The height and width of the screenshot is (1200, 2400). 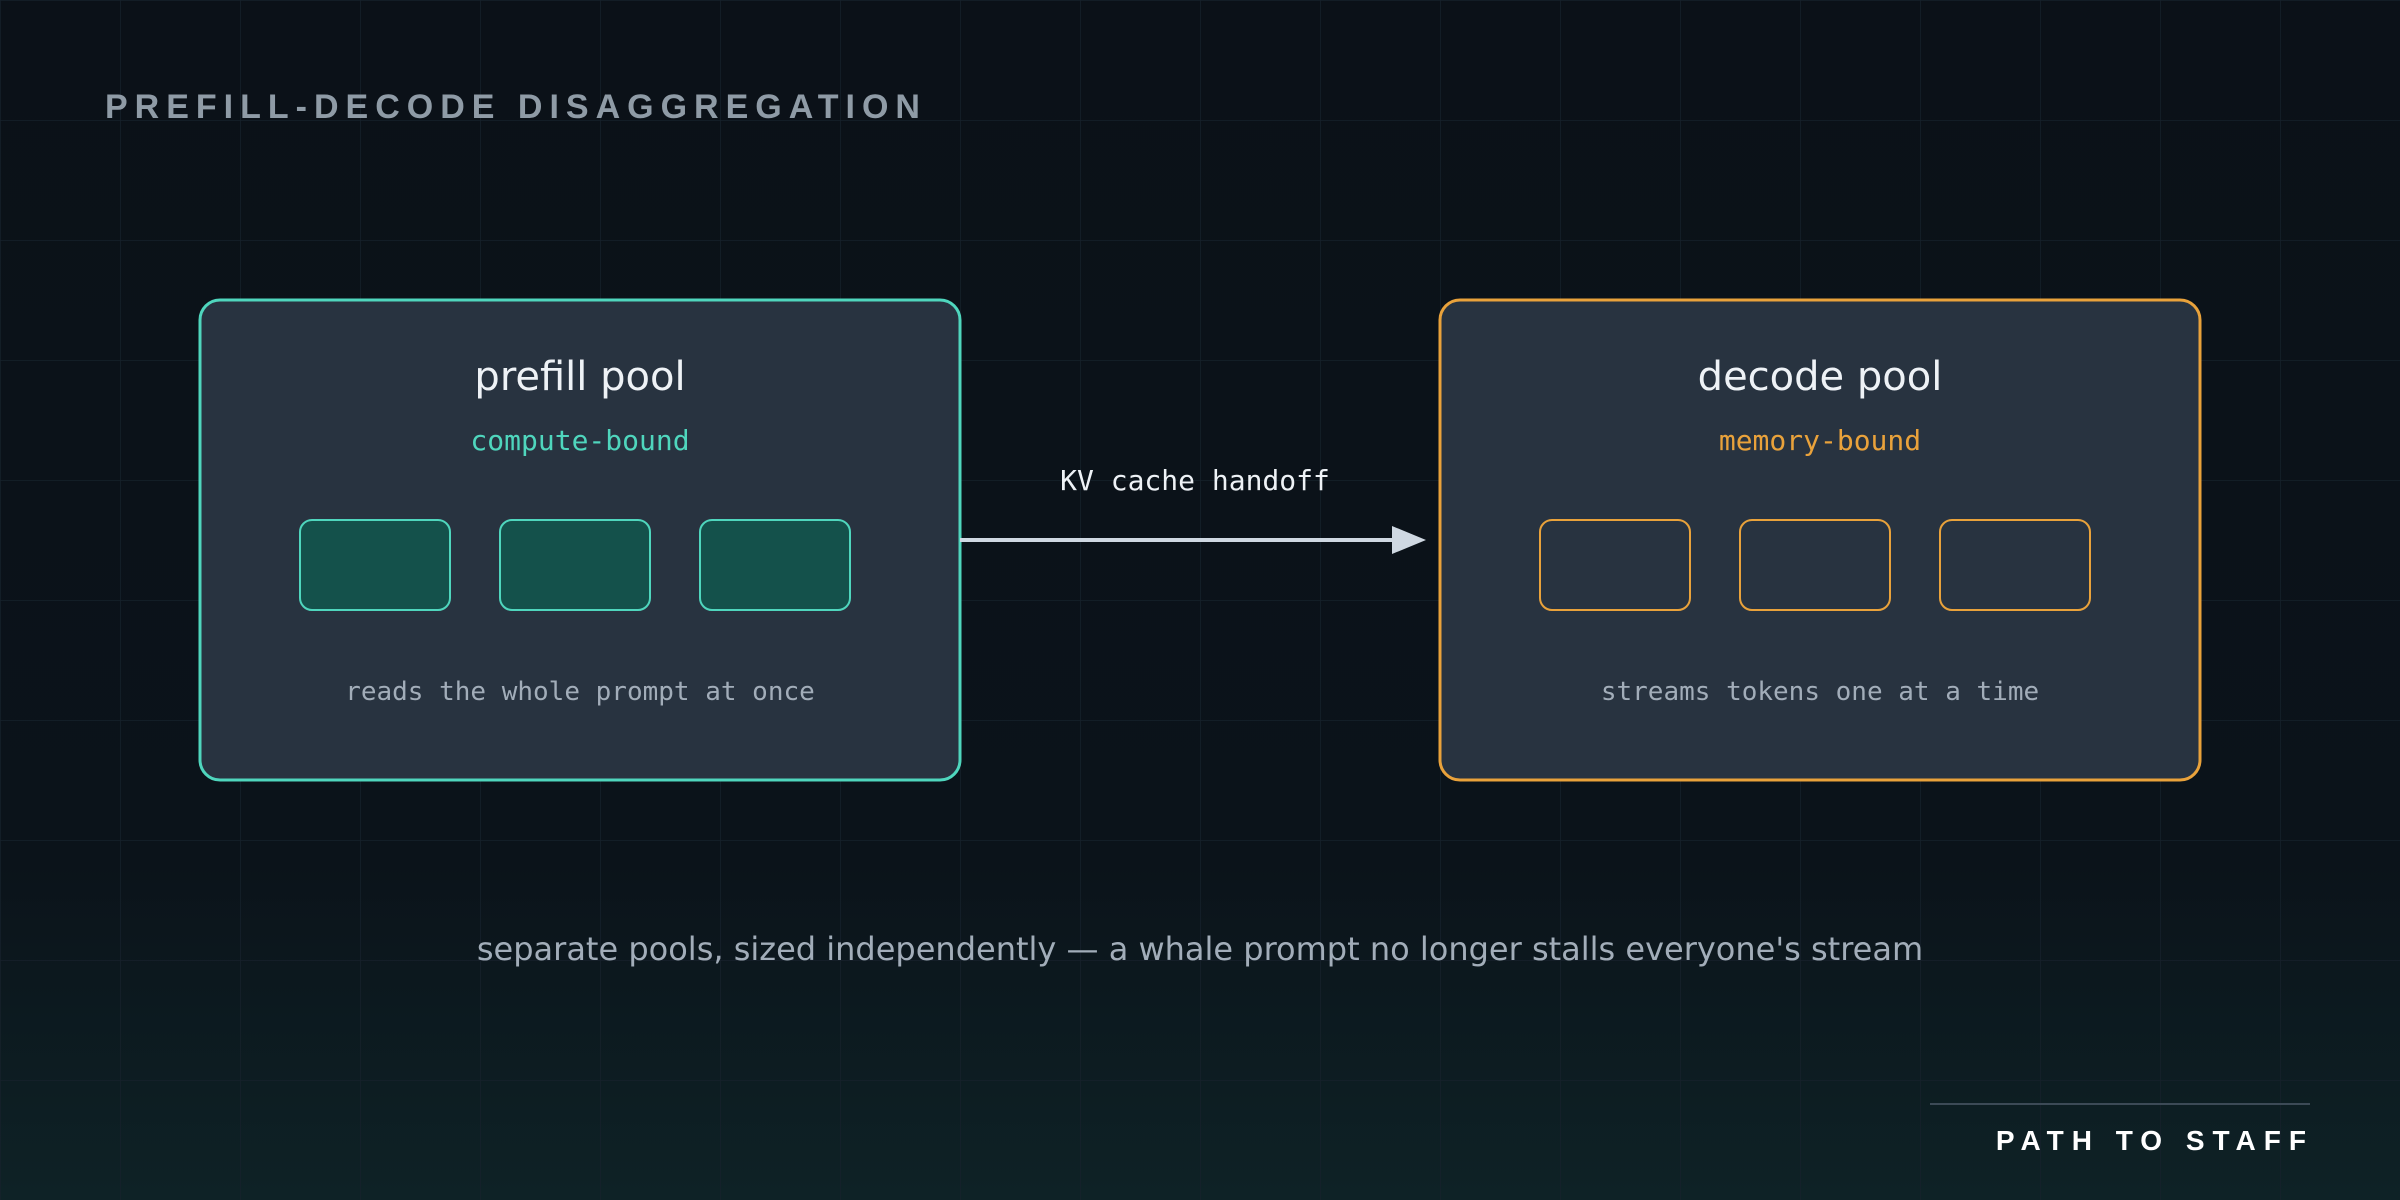 What do you see at coordinates (516, 107) in the screenshot?
I see `page-title: PREFILL-DECODE DISAGGREGATION` at bounding box center [516, 107].